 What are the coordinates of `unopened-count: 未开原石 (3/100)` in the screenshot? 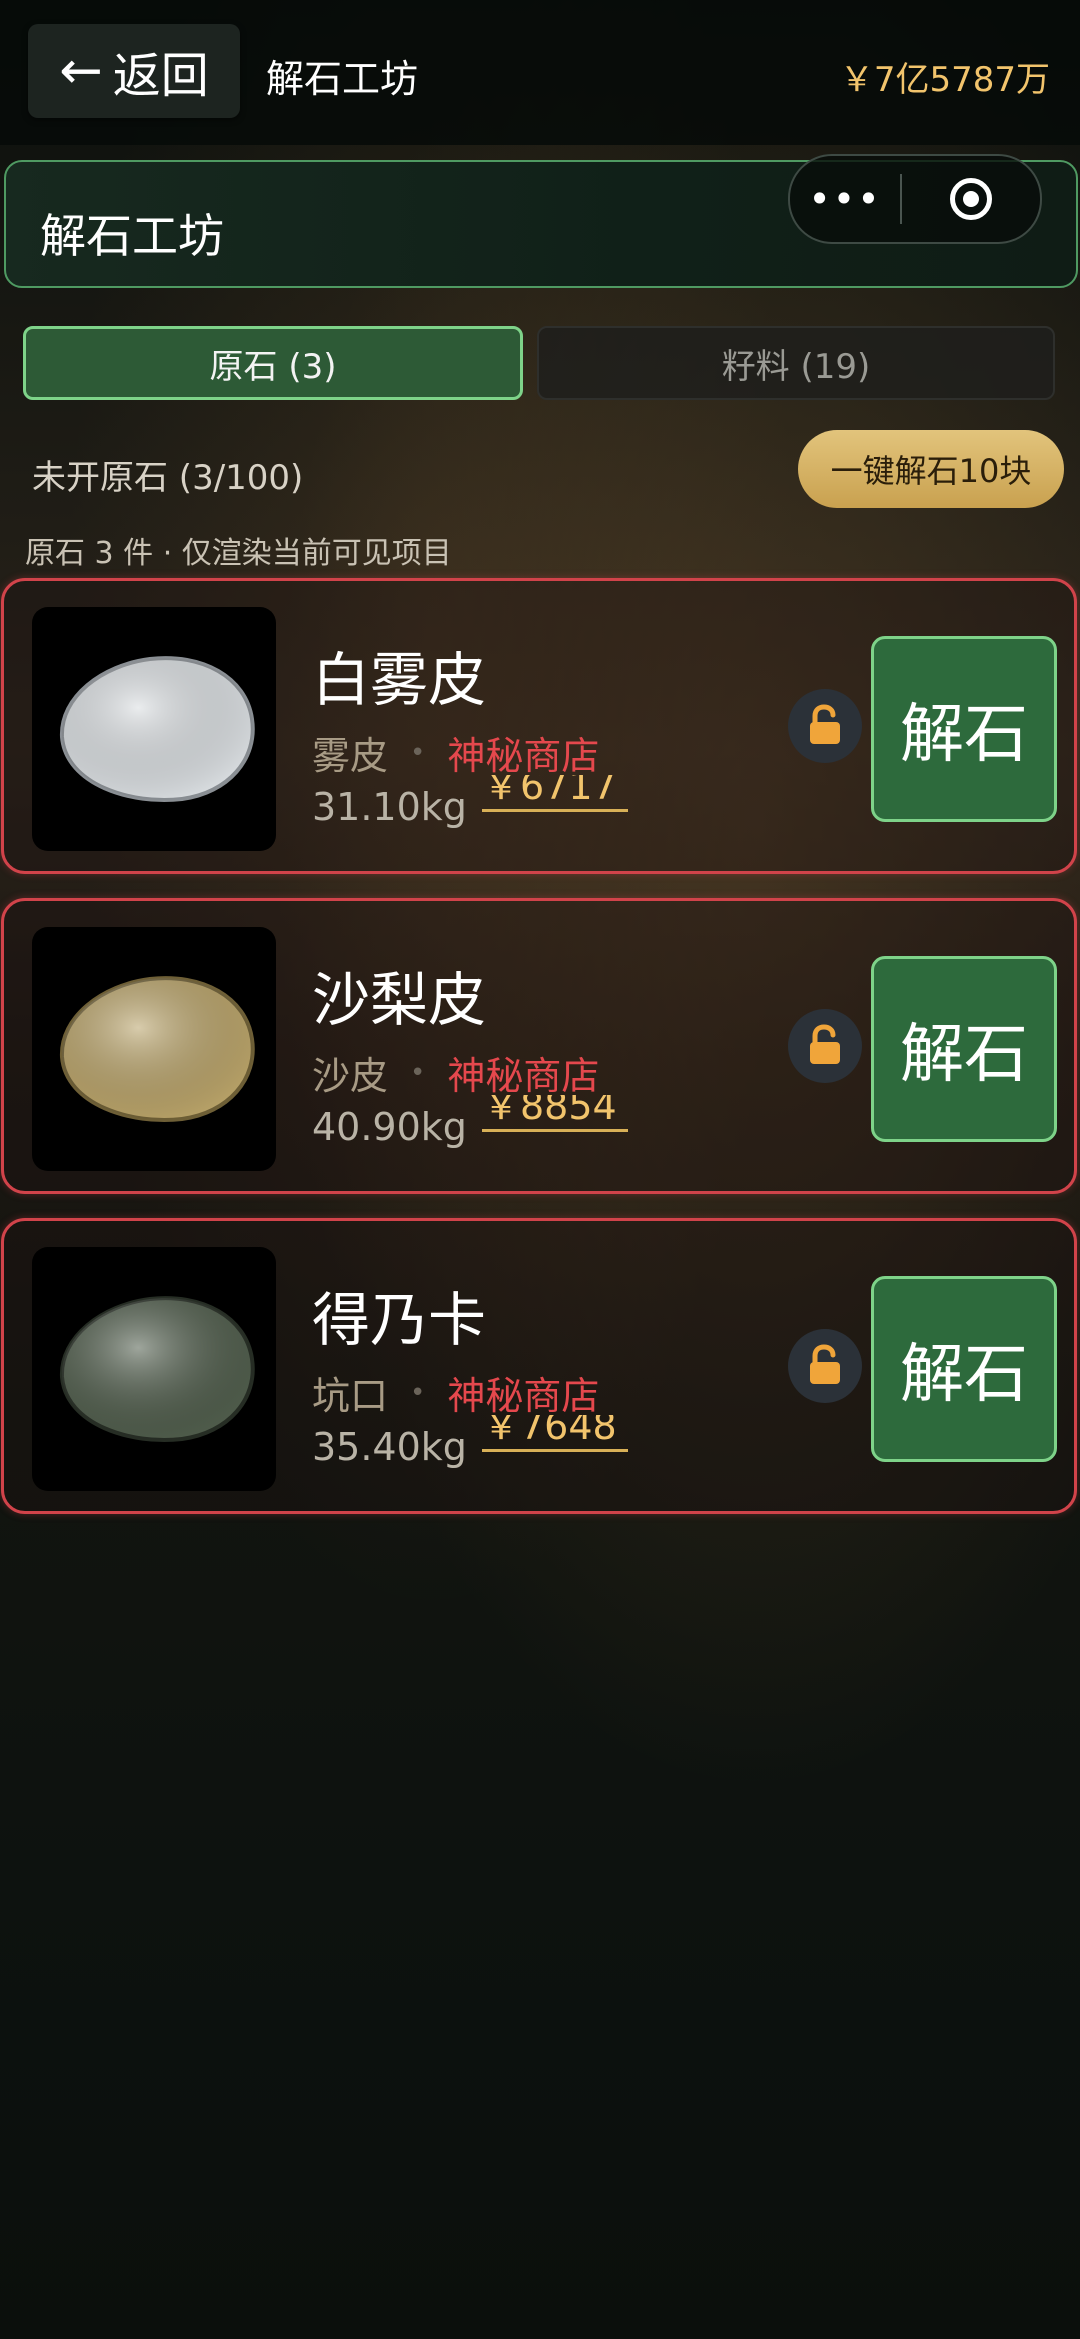 It's located at (168, 478).